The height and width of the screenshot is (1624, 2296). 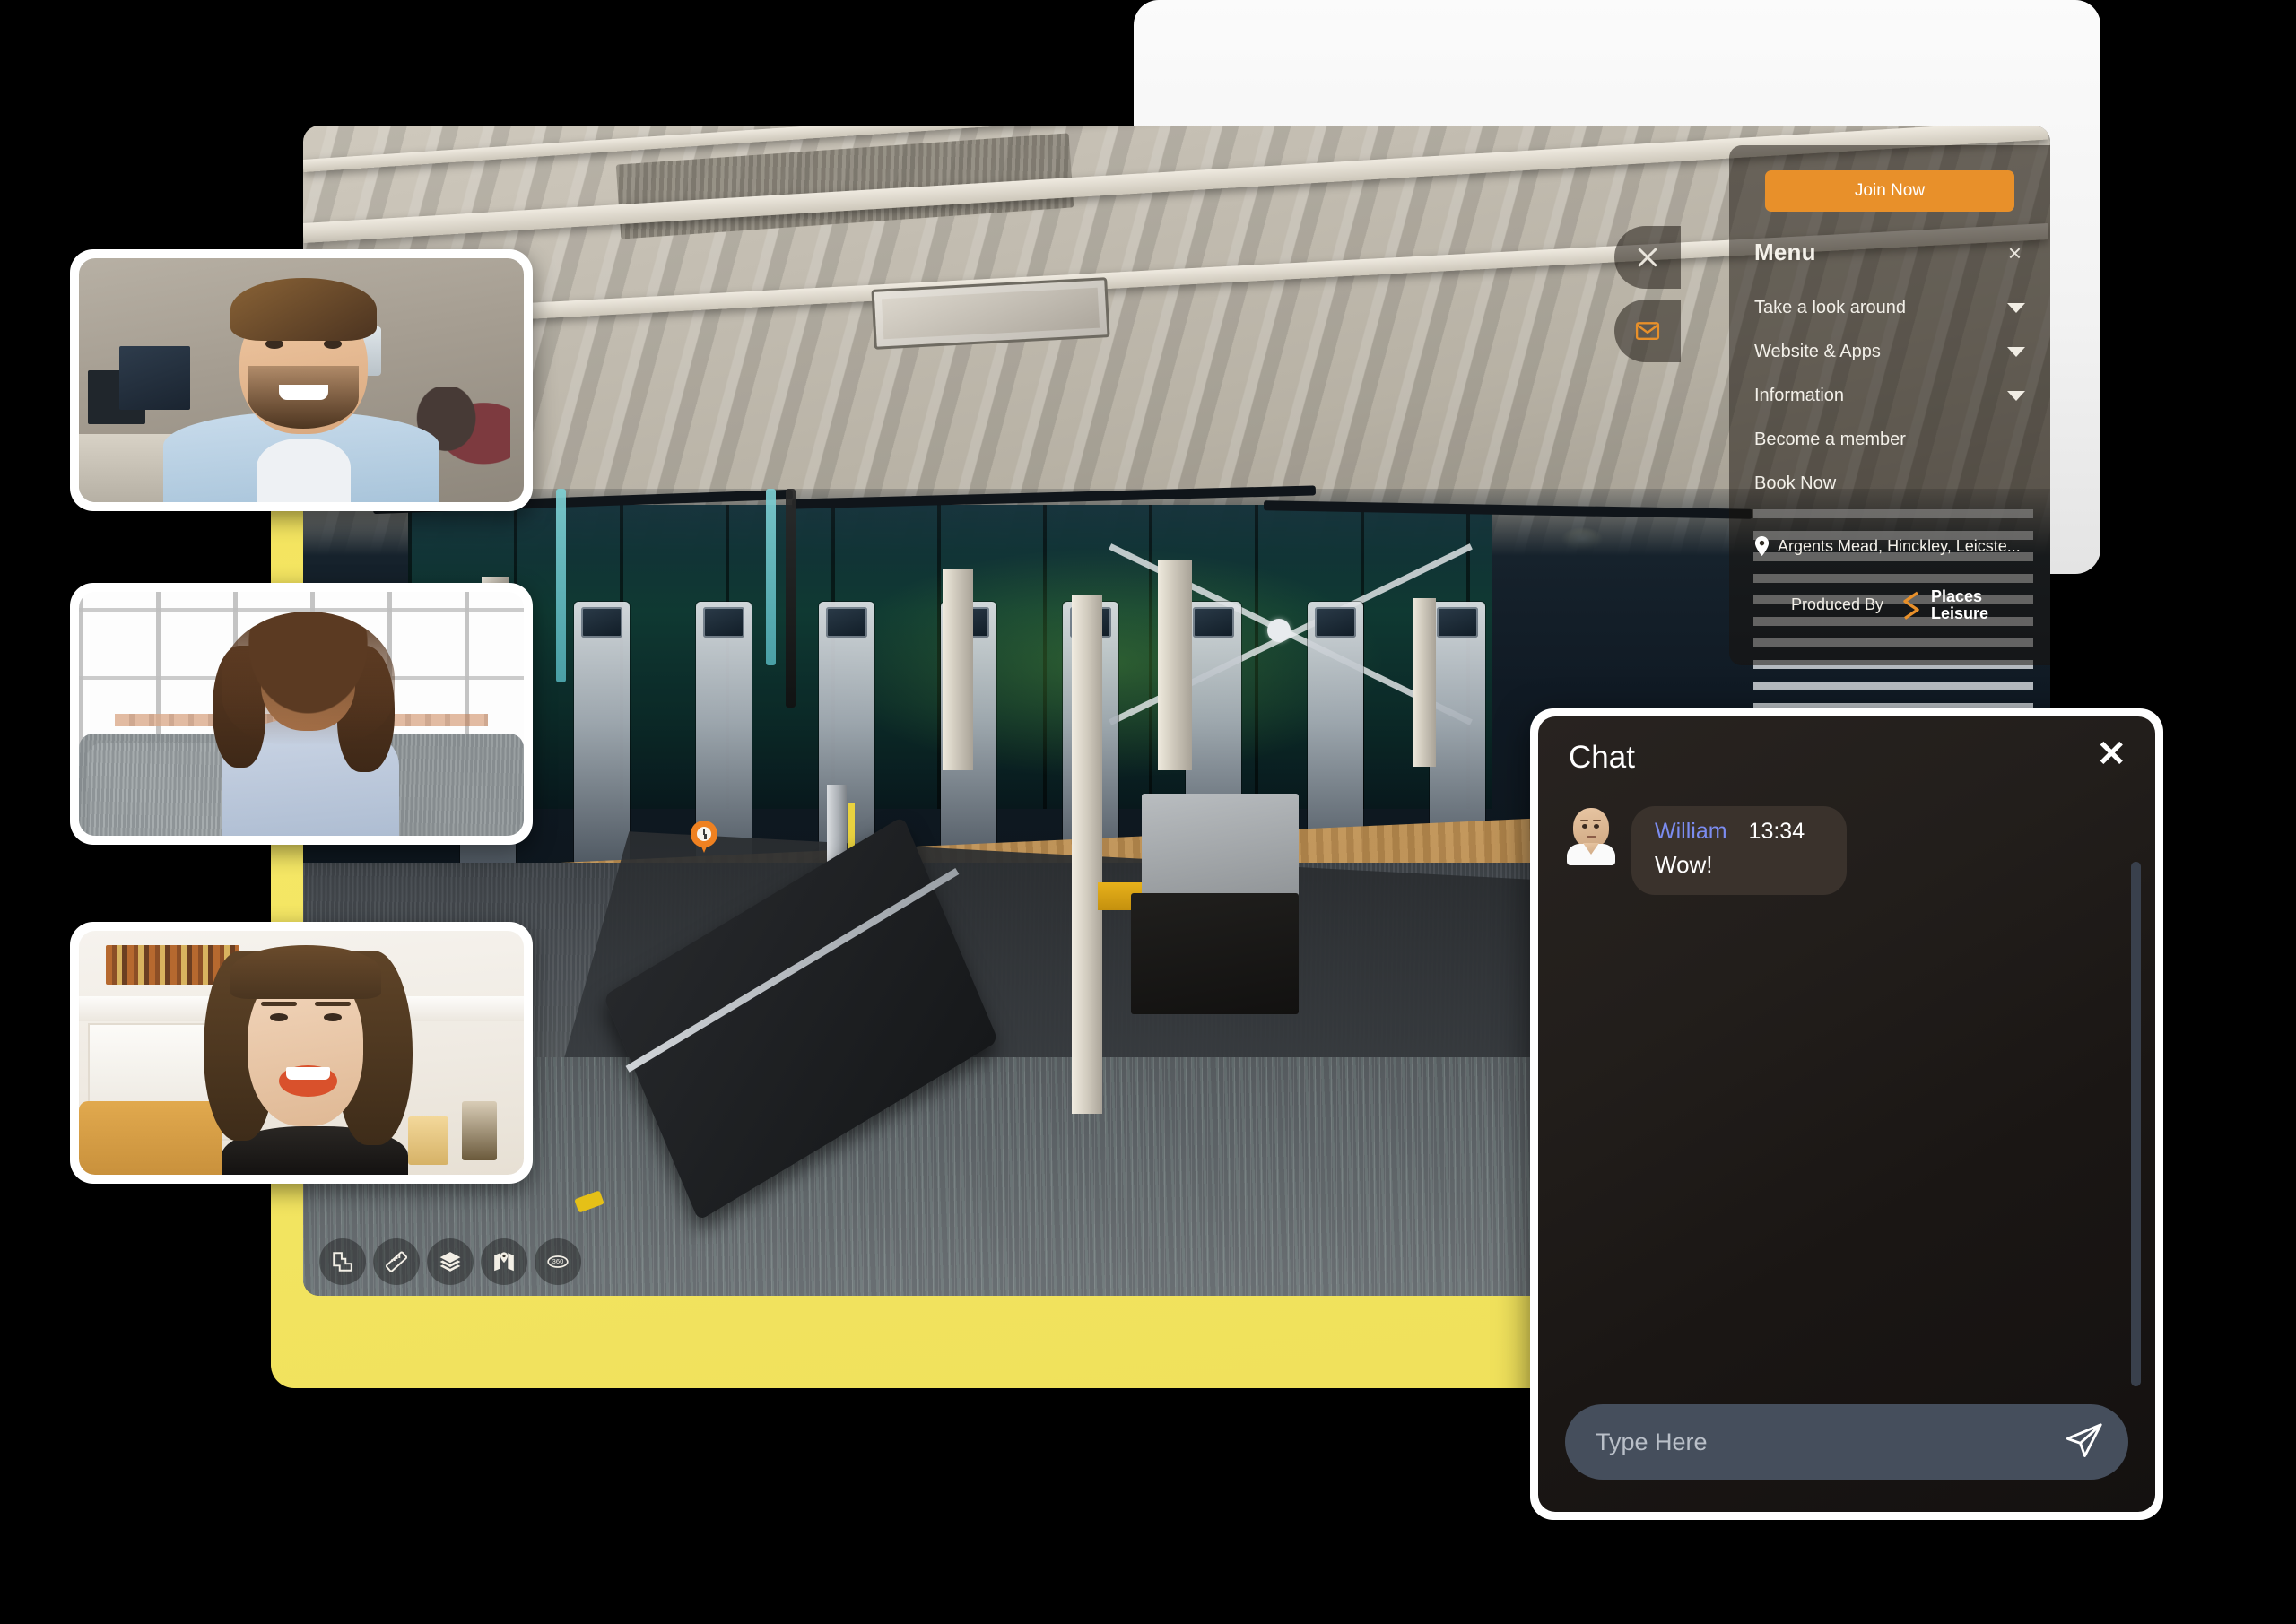 What do you see at coordinates (1889, 252) in the screenshot?
I see `menu-header: Menu ×` at bounding box center [1889, 252].